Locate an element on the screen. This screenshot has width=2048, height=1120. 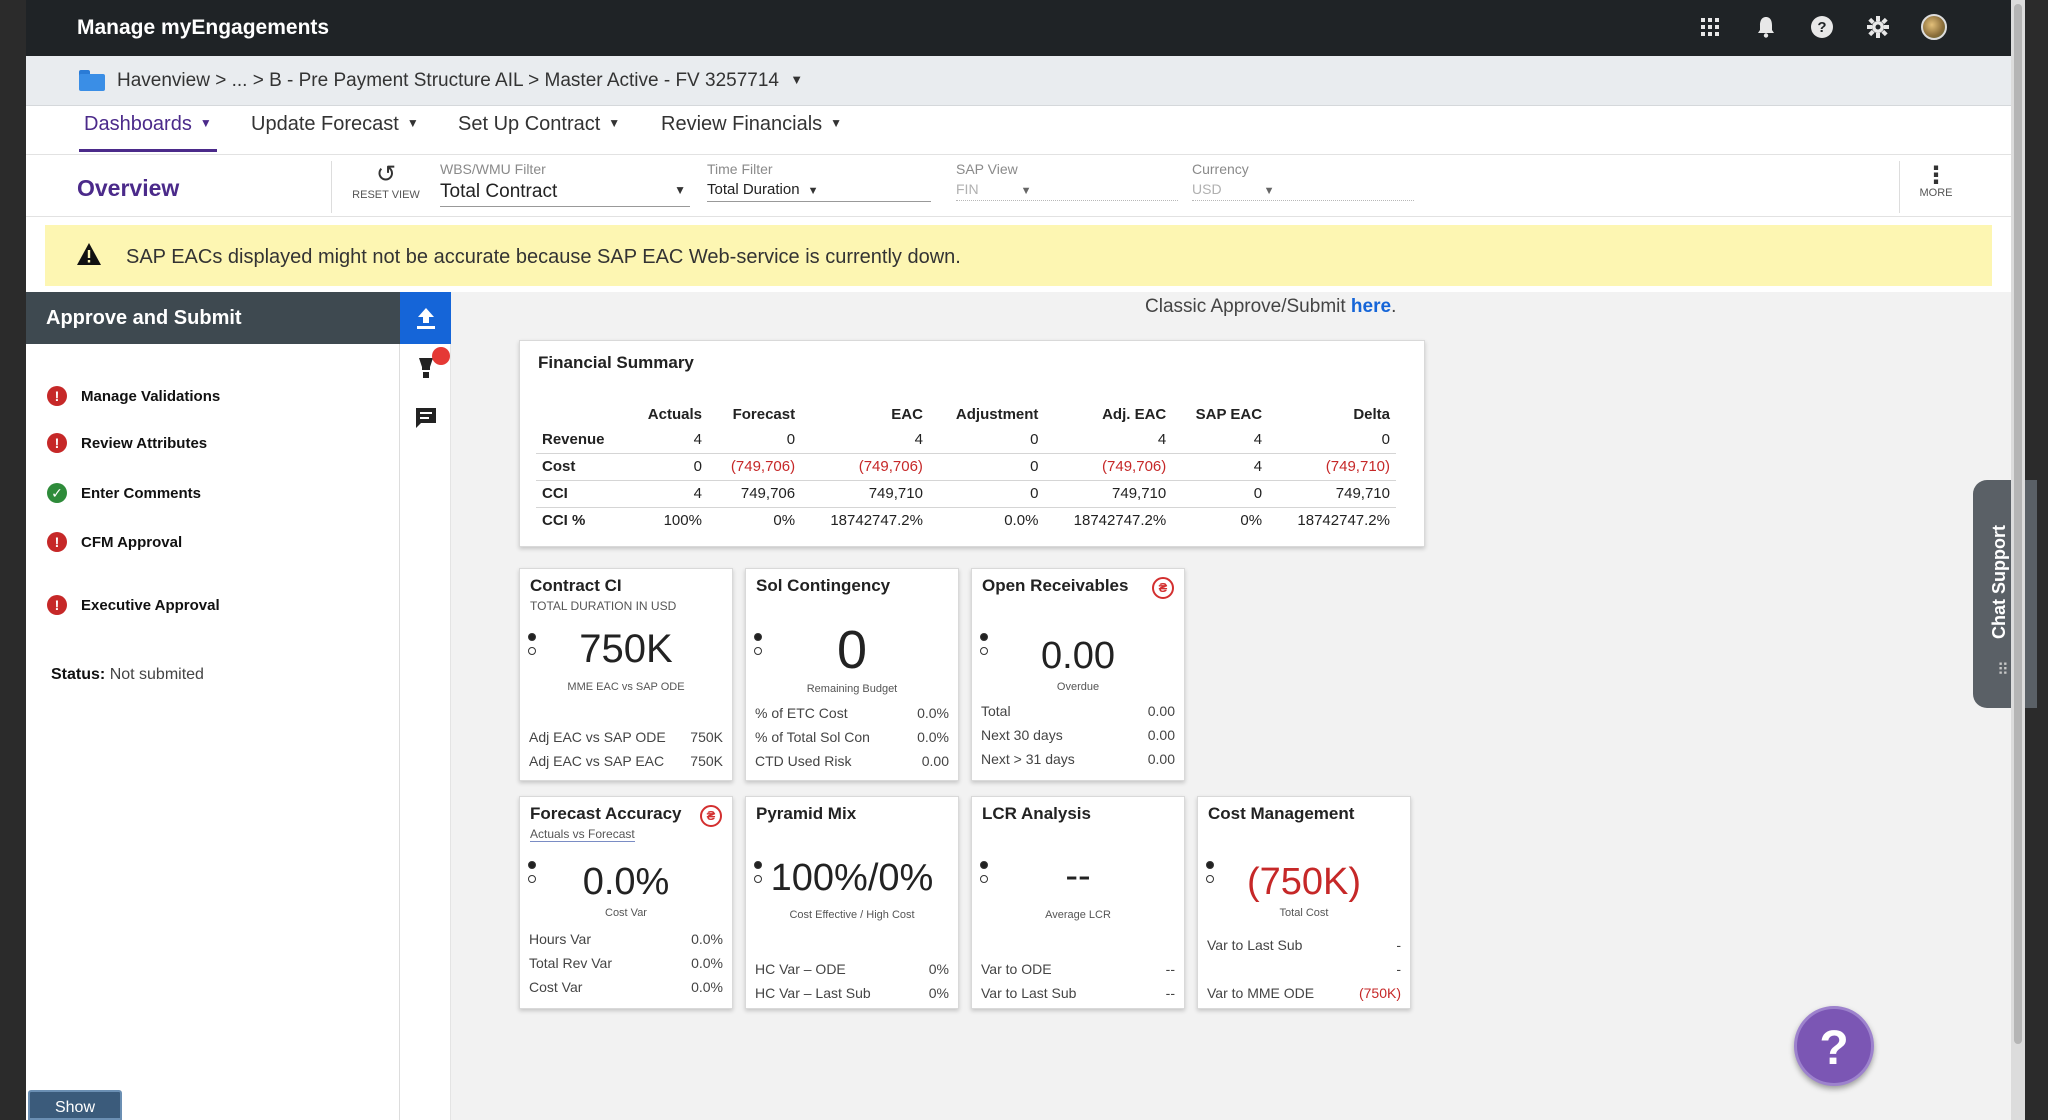
row-value: 750K is located at coordinates (706, 737).